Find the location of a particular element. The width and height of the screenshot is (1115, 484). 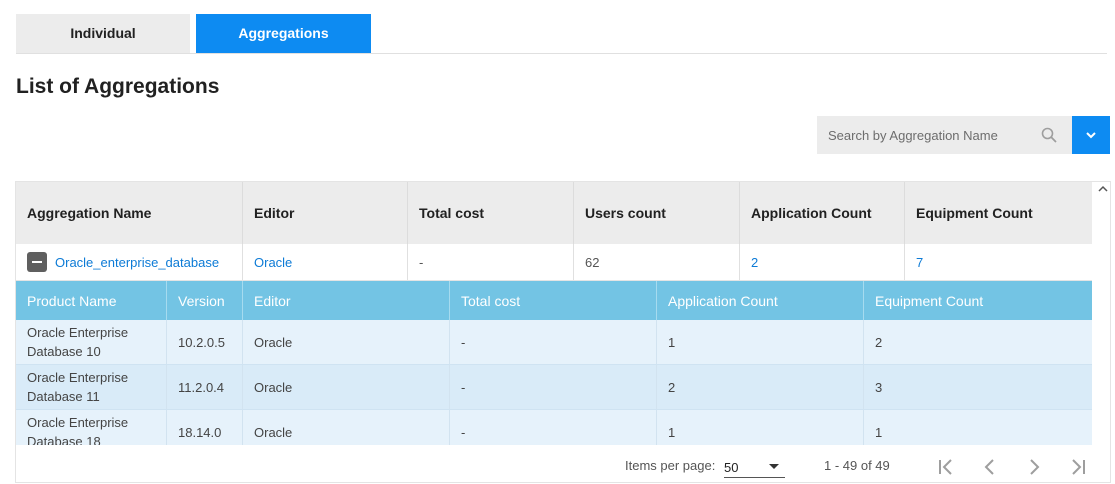

first-page-icon is located at coordinates (945, 467).